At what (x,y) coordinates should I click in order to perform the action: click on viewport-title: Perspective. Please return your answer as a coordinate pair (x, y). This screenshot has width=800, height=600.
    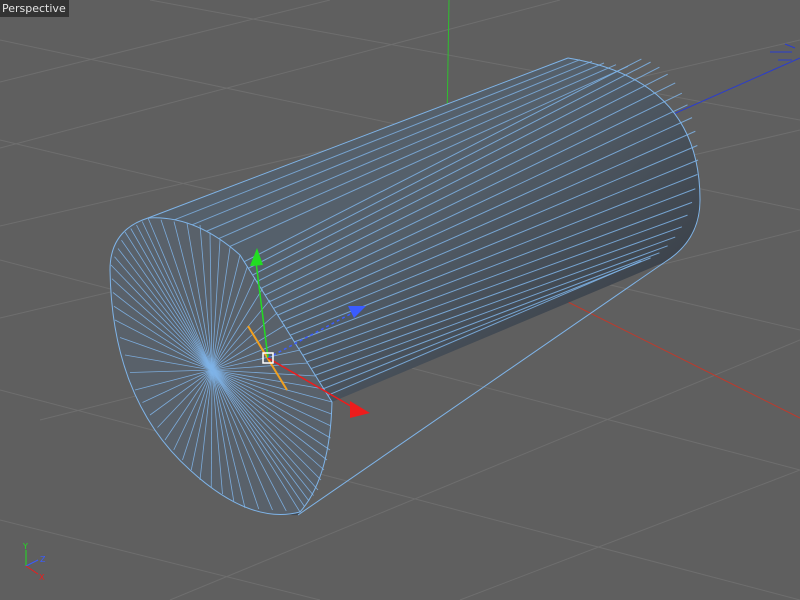
    Looking at the image, I should click on (34, 8).